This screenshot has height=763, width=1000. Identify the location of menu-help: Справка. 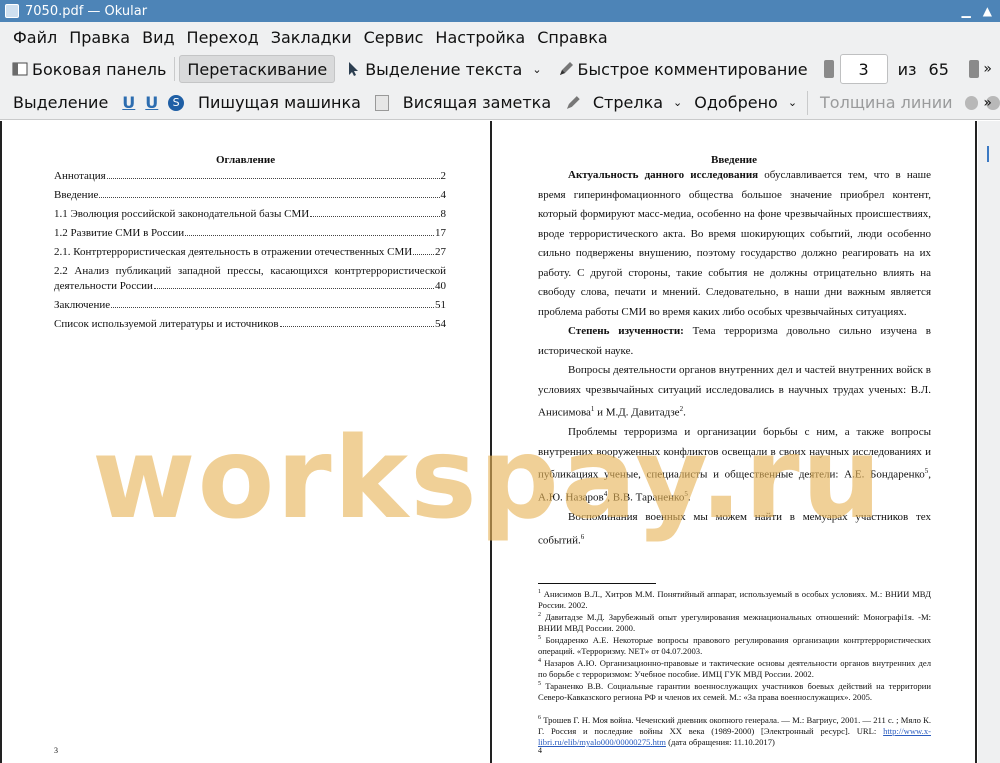
(572, 37).